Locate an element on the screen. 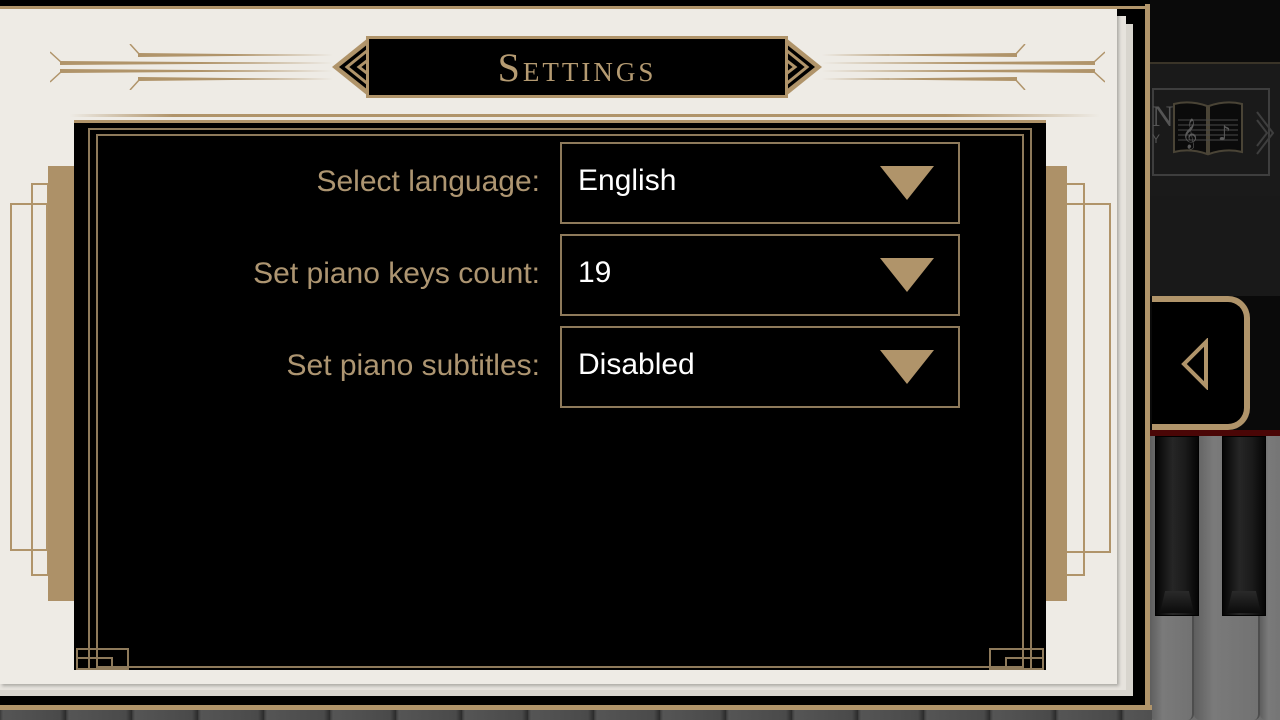  keys-count-label: Set piano keys count: is located at coordinates (396, 273).